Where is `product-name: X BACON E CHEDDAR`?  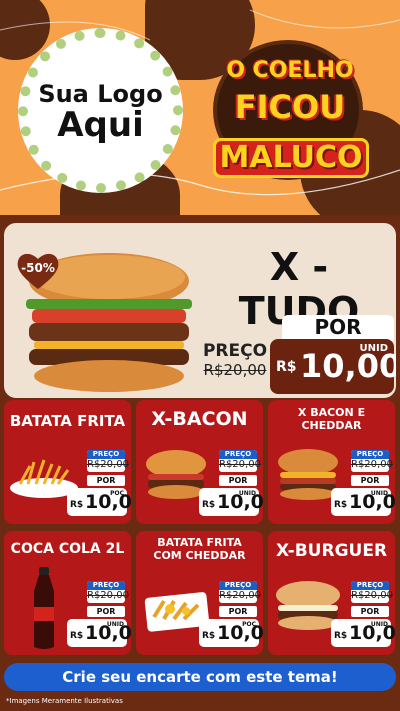 product-name: X BACON E CHEDDAR is located at coordinates (331, 419).